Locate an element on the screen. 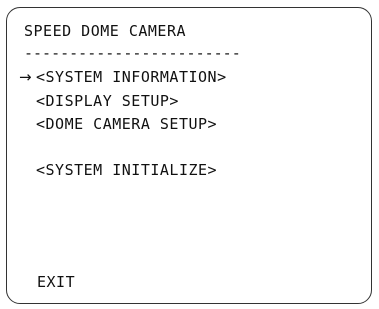  menu-title: SPEED DOME CAMERA is located at coordinates (105, 31).